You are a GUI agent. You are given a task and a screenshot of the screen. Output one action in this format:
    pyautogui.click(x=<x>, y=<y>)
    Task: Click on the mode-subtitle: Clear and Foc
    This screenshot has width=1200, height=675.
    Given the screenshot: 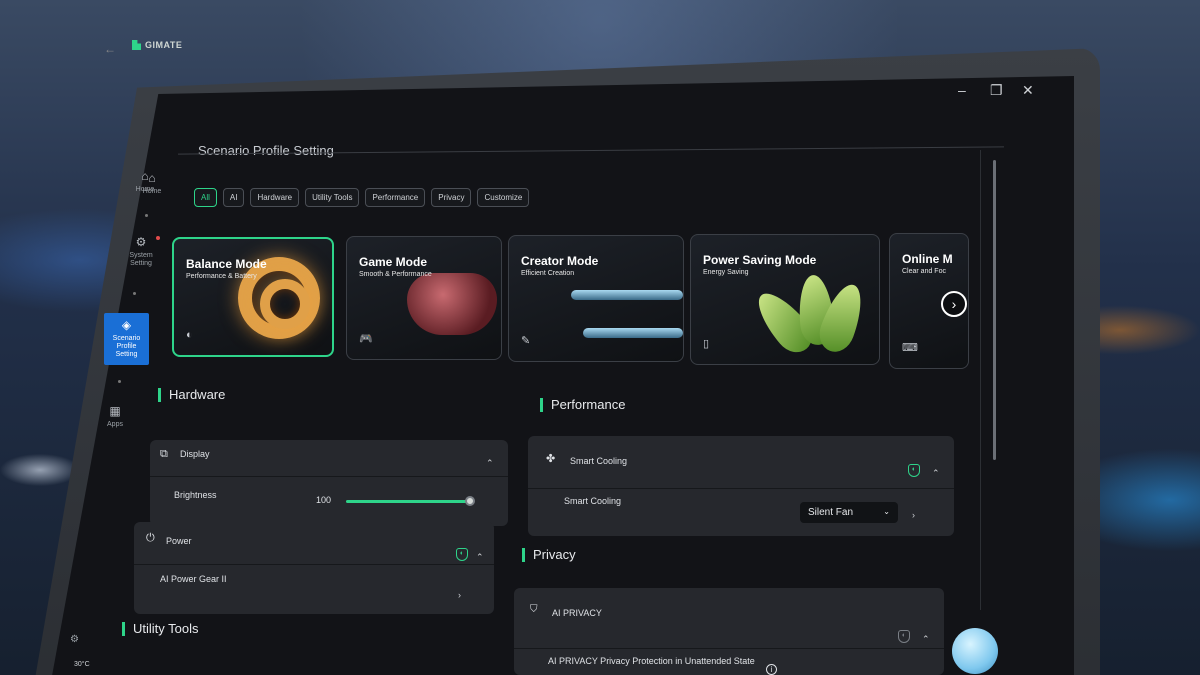 What is the action you would take?
    pyautogui.click(x=924, y=271)
    